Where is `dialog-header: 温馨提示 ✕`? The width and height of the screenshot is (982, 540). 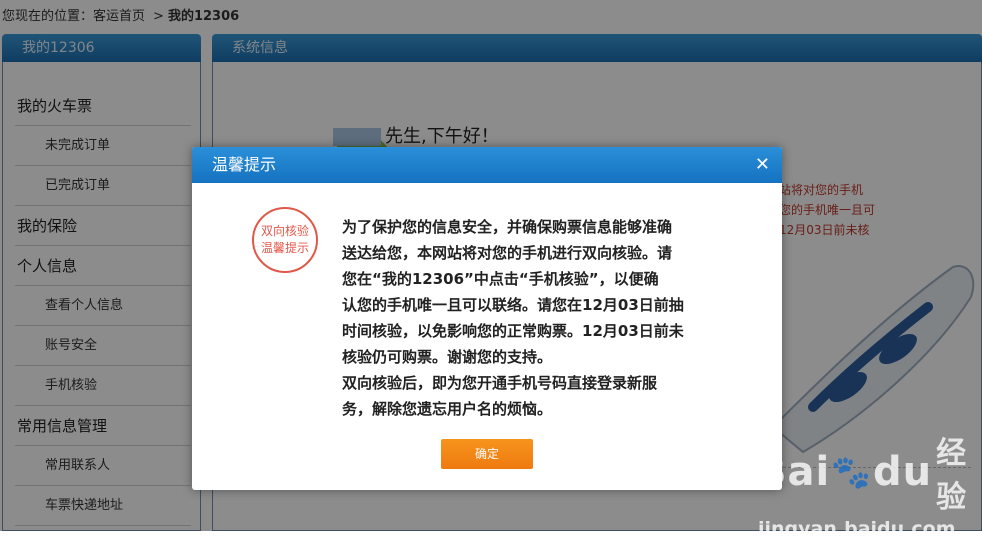 dialog-header: 温馨提示 ✕ is located at coordinates (487, 165).